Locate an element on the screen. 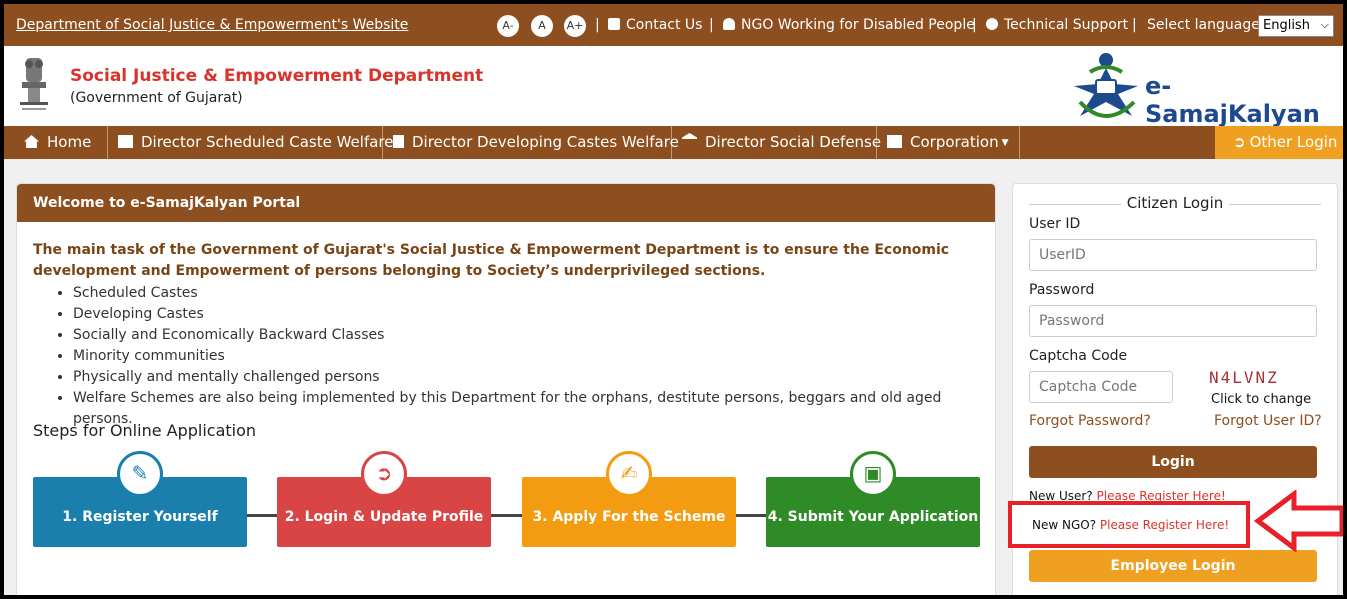 The height and width of the screenshot is (599, 1347). nav-home-label: Home is located at coordinates (69, 142).